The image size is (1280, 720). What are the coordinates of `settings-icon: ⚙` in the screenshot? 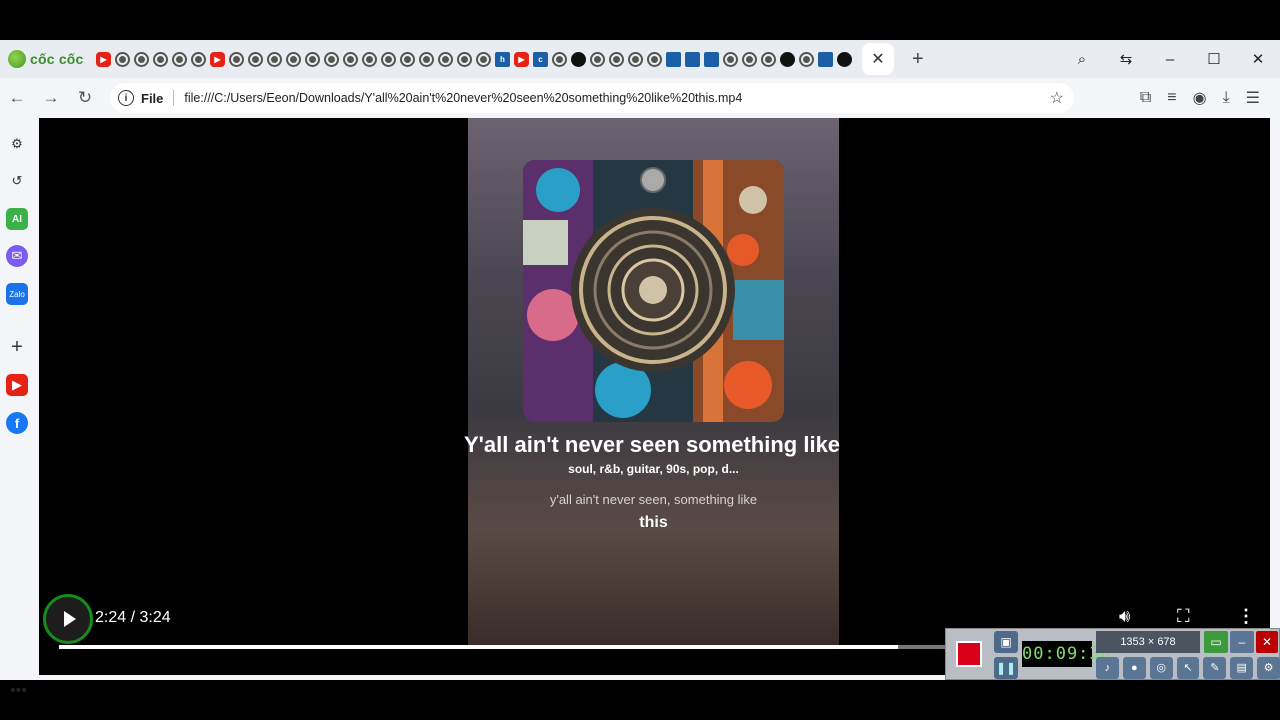 It's located at (1268, 668).